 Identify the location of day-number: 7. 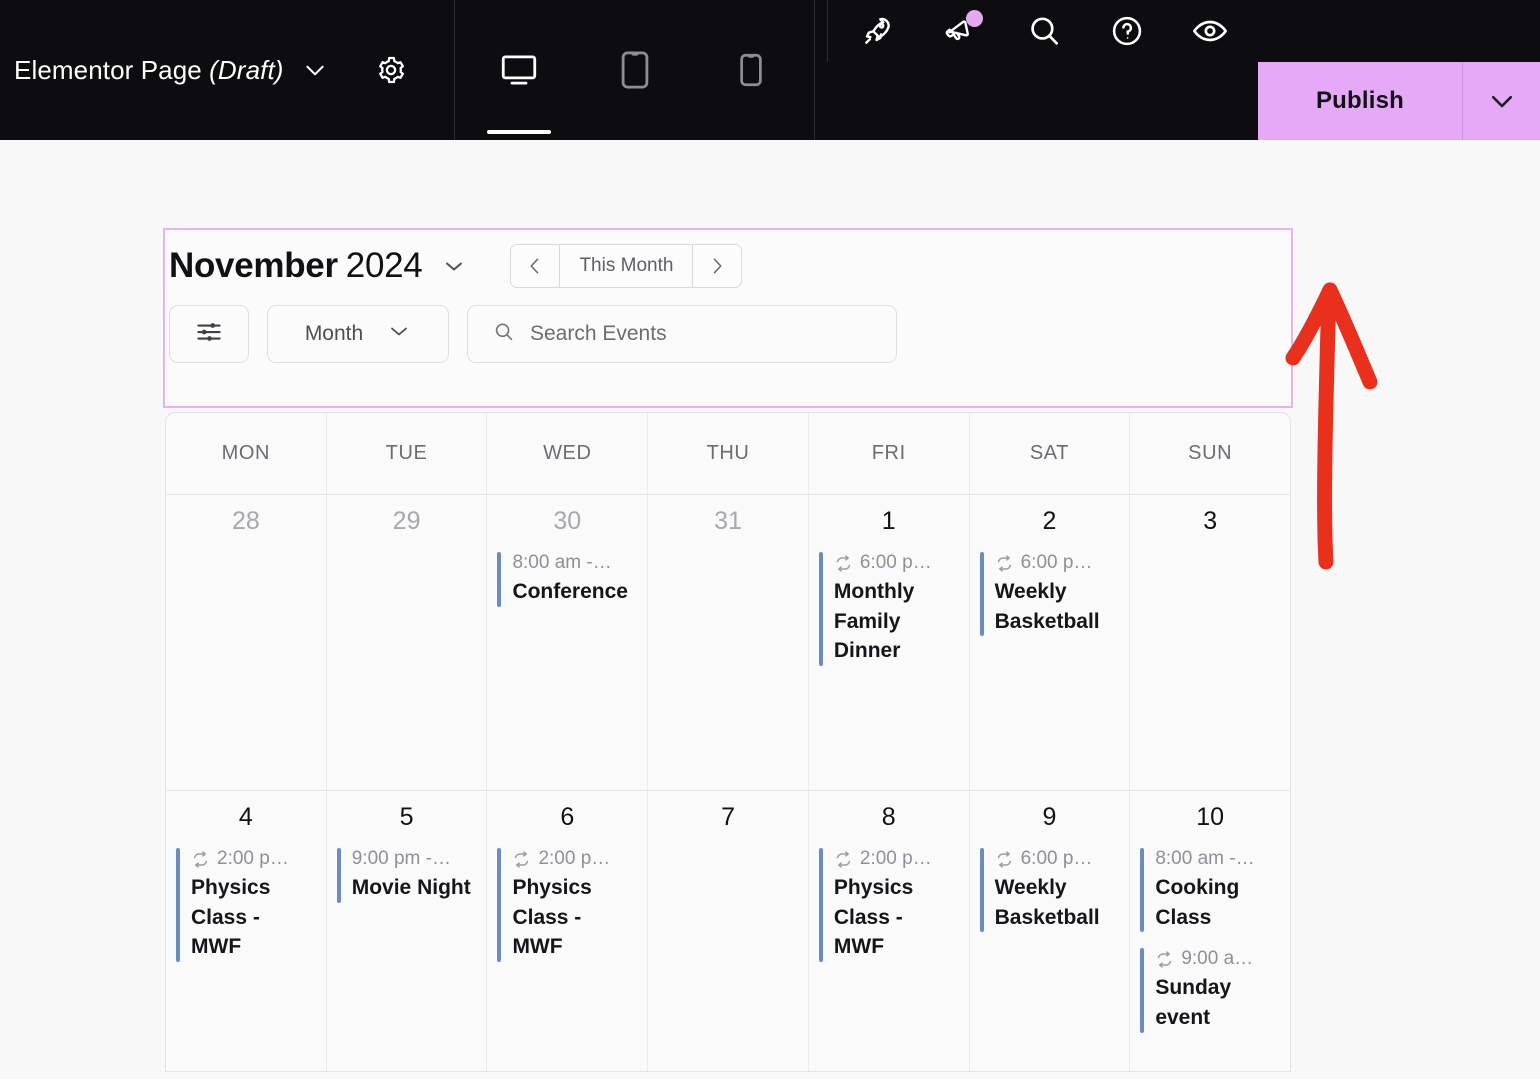
(728, 817).